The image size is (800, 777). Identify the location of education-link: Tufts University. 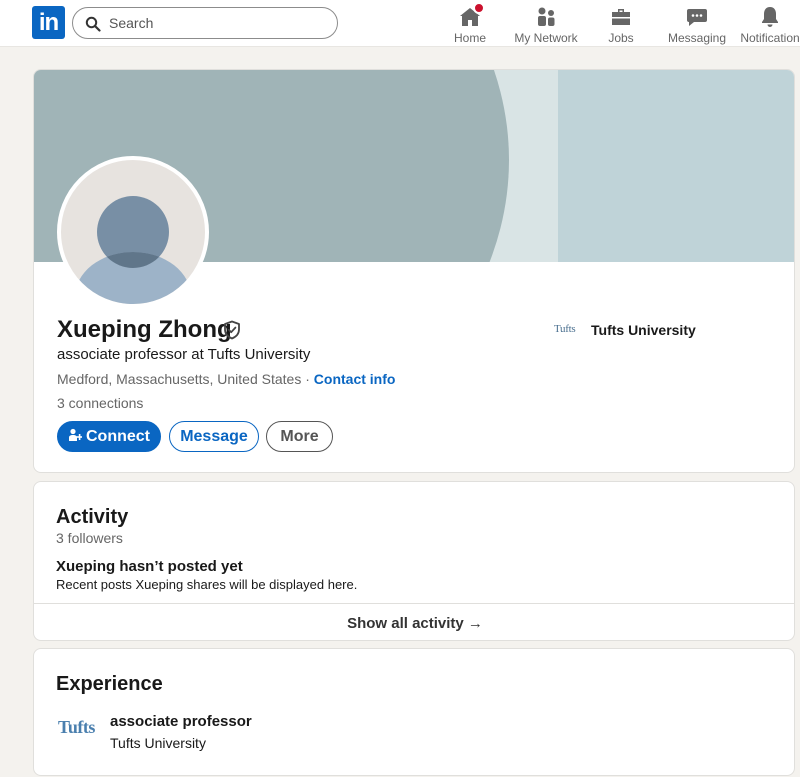
(643, 330).